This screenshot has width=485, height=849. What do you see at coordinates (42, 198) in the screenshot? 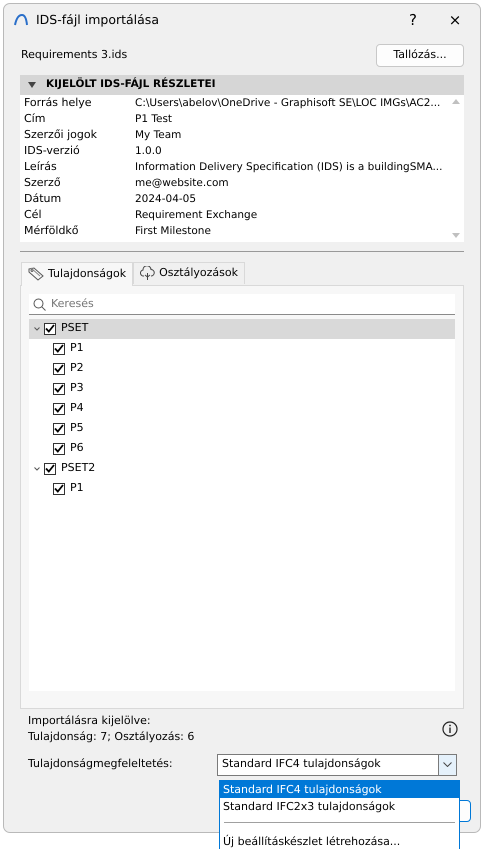
I see `detail-label: Dátum` at bounding box center [42, 198].